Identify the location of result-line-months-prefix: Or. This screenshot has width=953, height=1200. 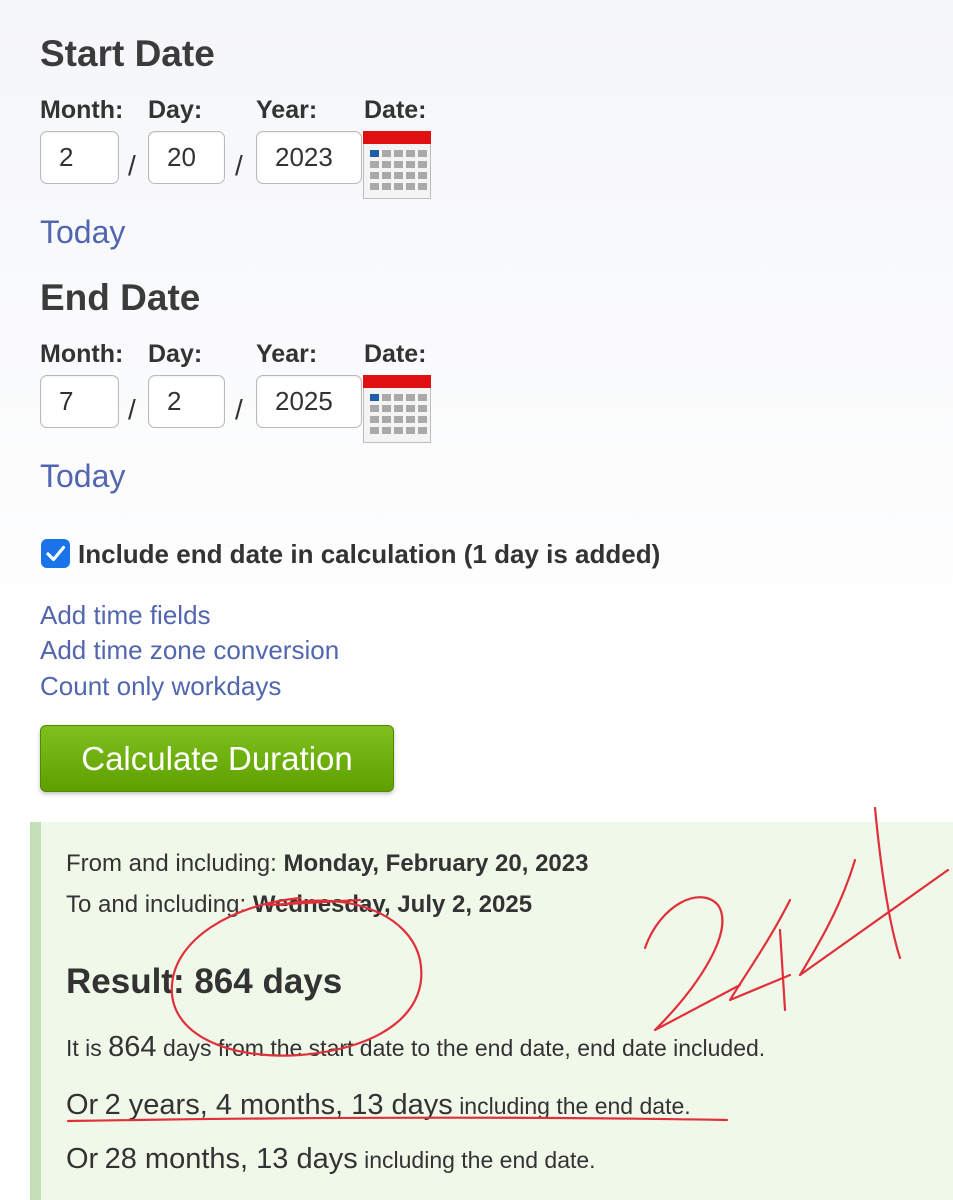
(82, 1159).